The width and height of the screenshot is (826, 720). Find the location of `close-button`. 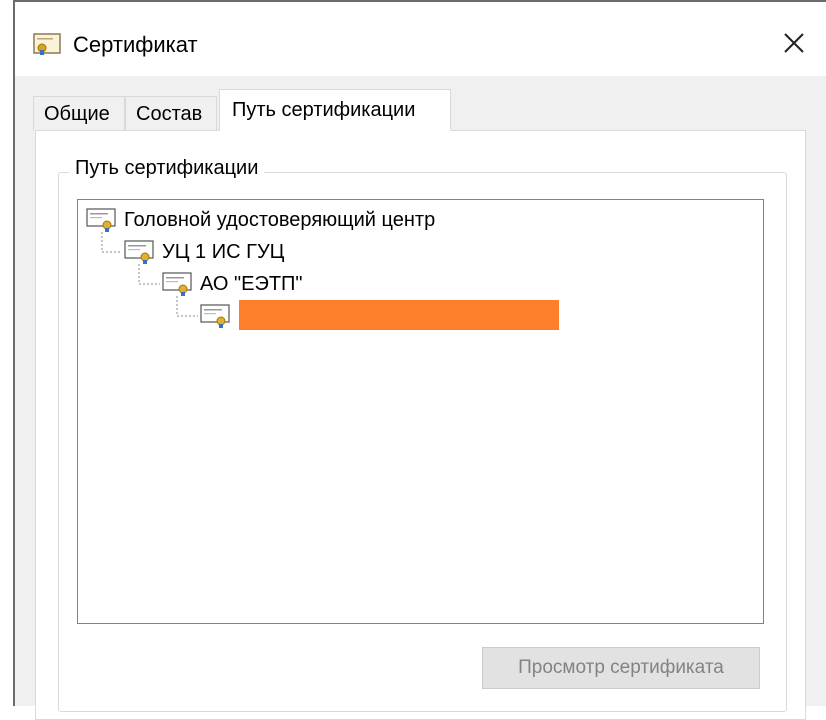

close-button is located at coordinates (794, 43).